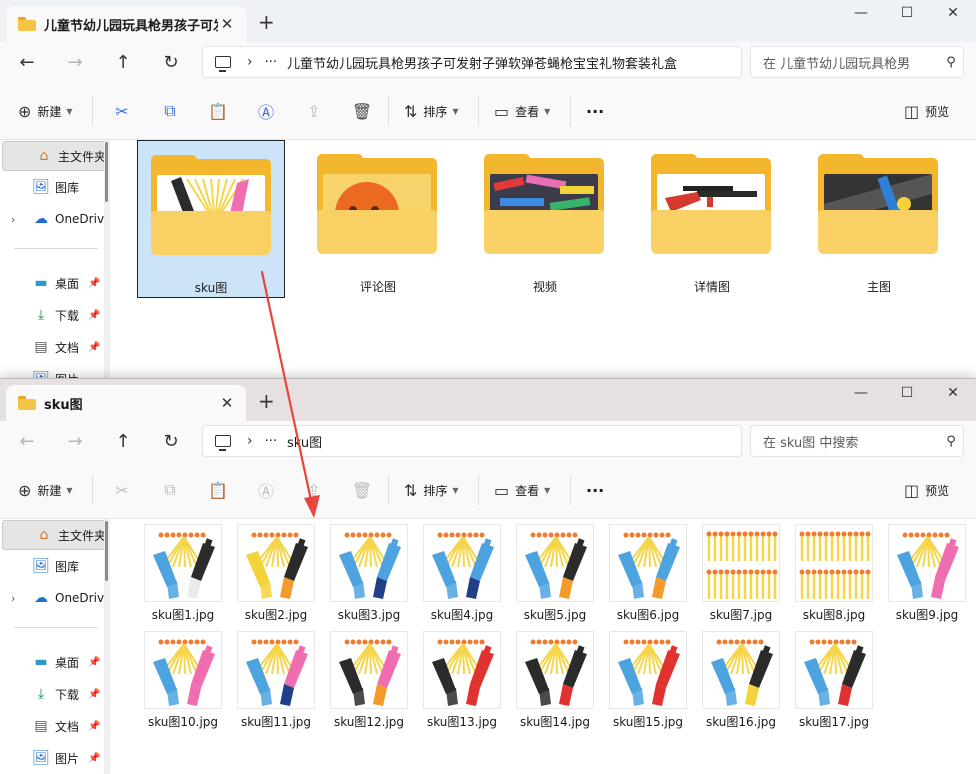 The height and width of the screenshot is (774, 976). Describe the element at coordinates (648, 574) in the screenshot. I see `file-item: sku图6.jpg` at that location.